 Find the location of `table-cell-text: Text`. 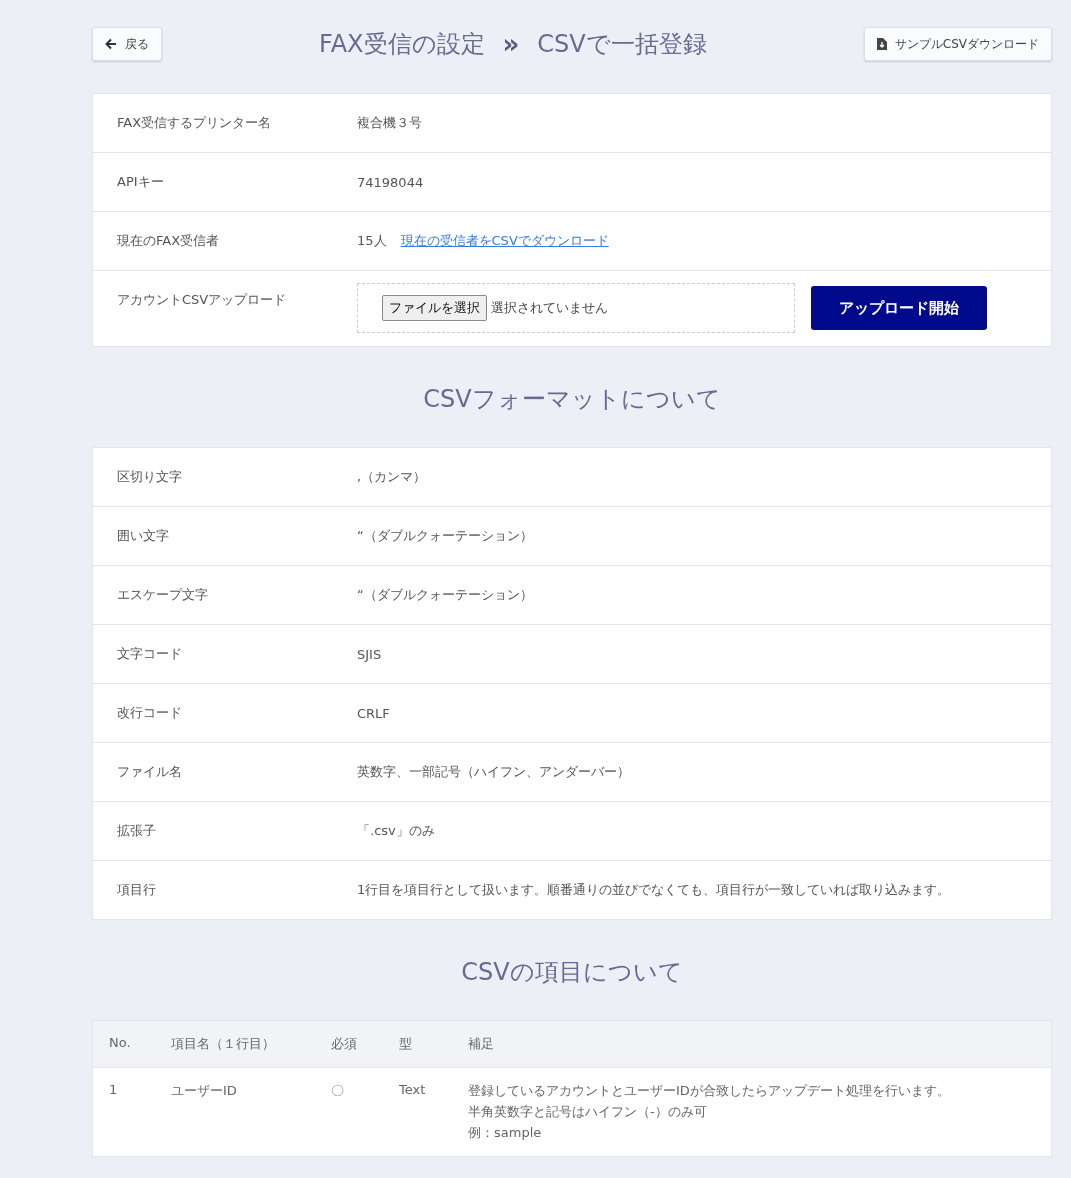

table-cell-text: Text is located at coordinates (413, 1089).